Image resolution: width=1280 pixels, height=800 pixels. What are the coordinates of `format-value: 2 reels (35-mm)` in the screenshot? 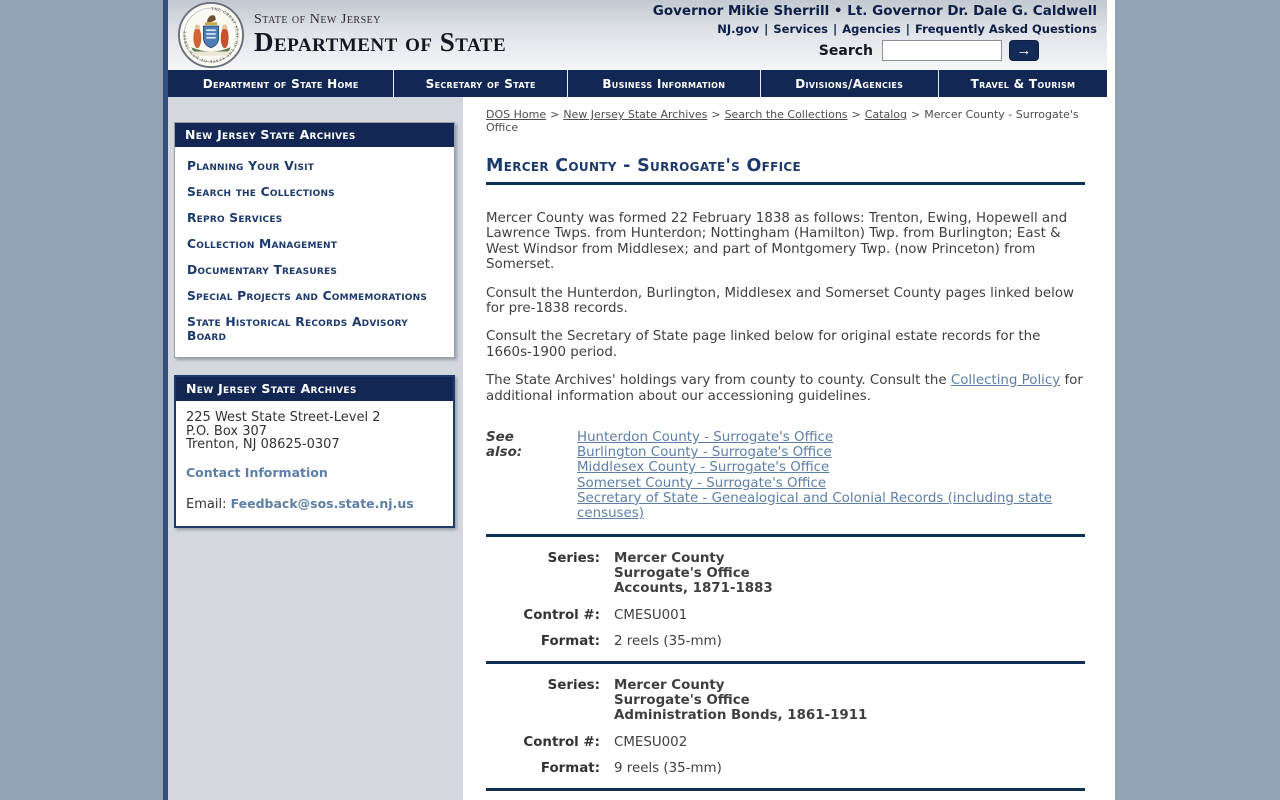 It's located at (668, 642).